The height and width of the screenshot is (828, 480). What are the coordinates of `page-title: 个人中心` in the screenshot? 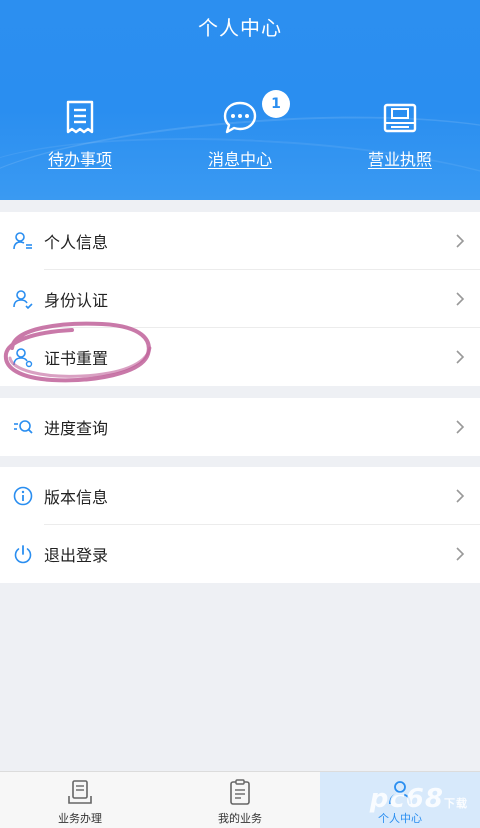 It's located at (240, 28).